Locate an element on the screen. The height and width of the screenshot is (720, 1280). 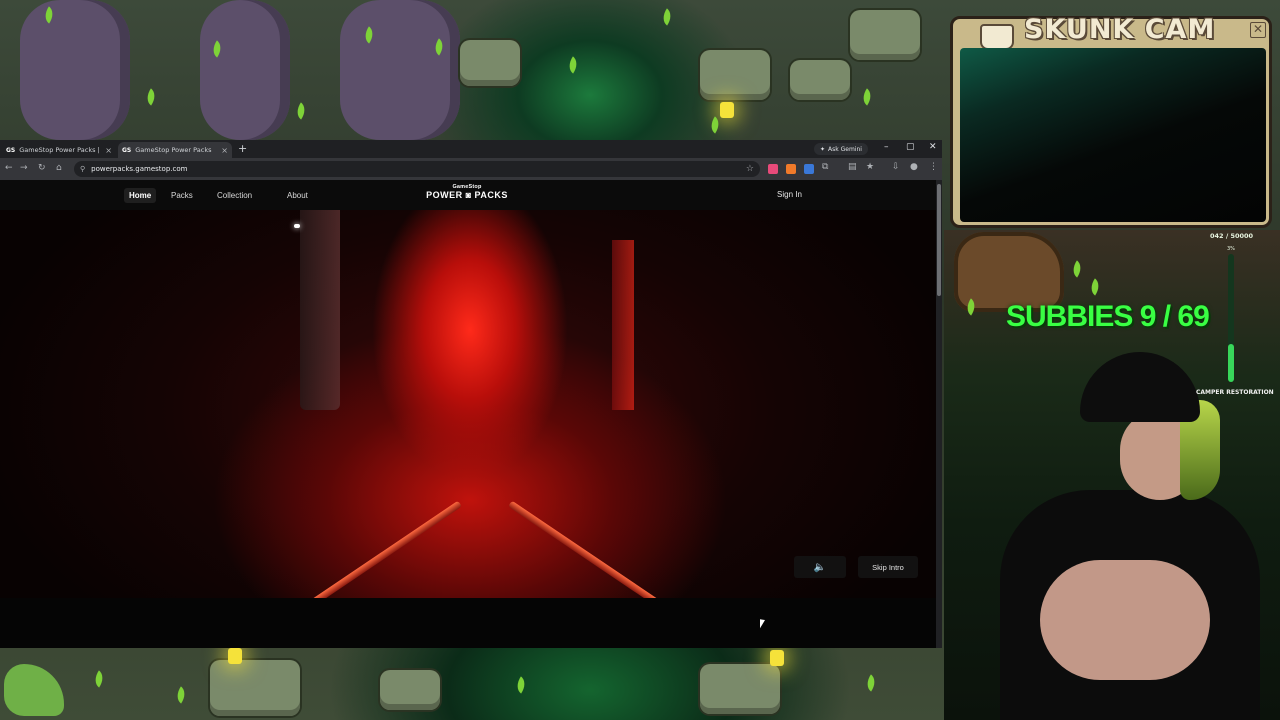
address-bar: ⚲ powerpacks.gamestop.com ☆ is located at coordinates (417, 169).